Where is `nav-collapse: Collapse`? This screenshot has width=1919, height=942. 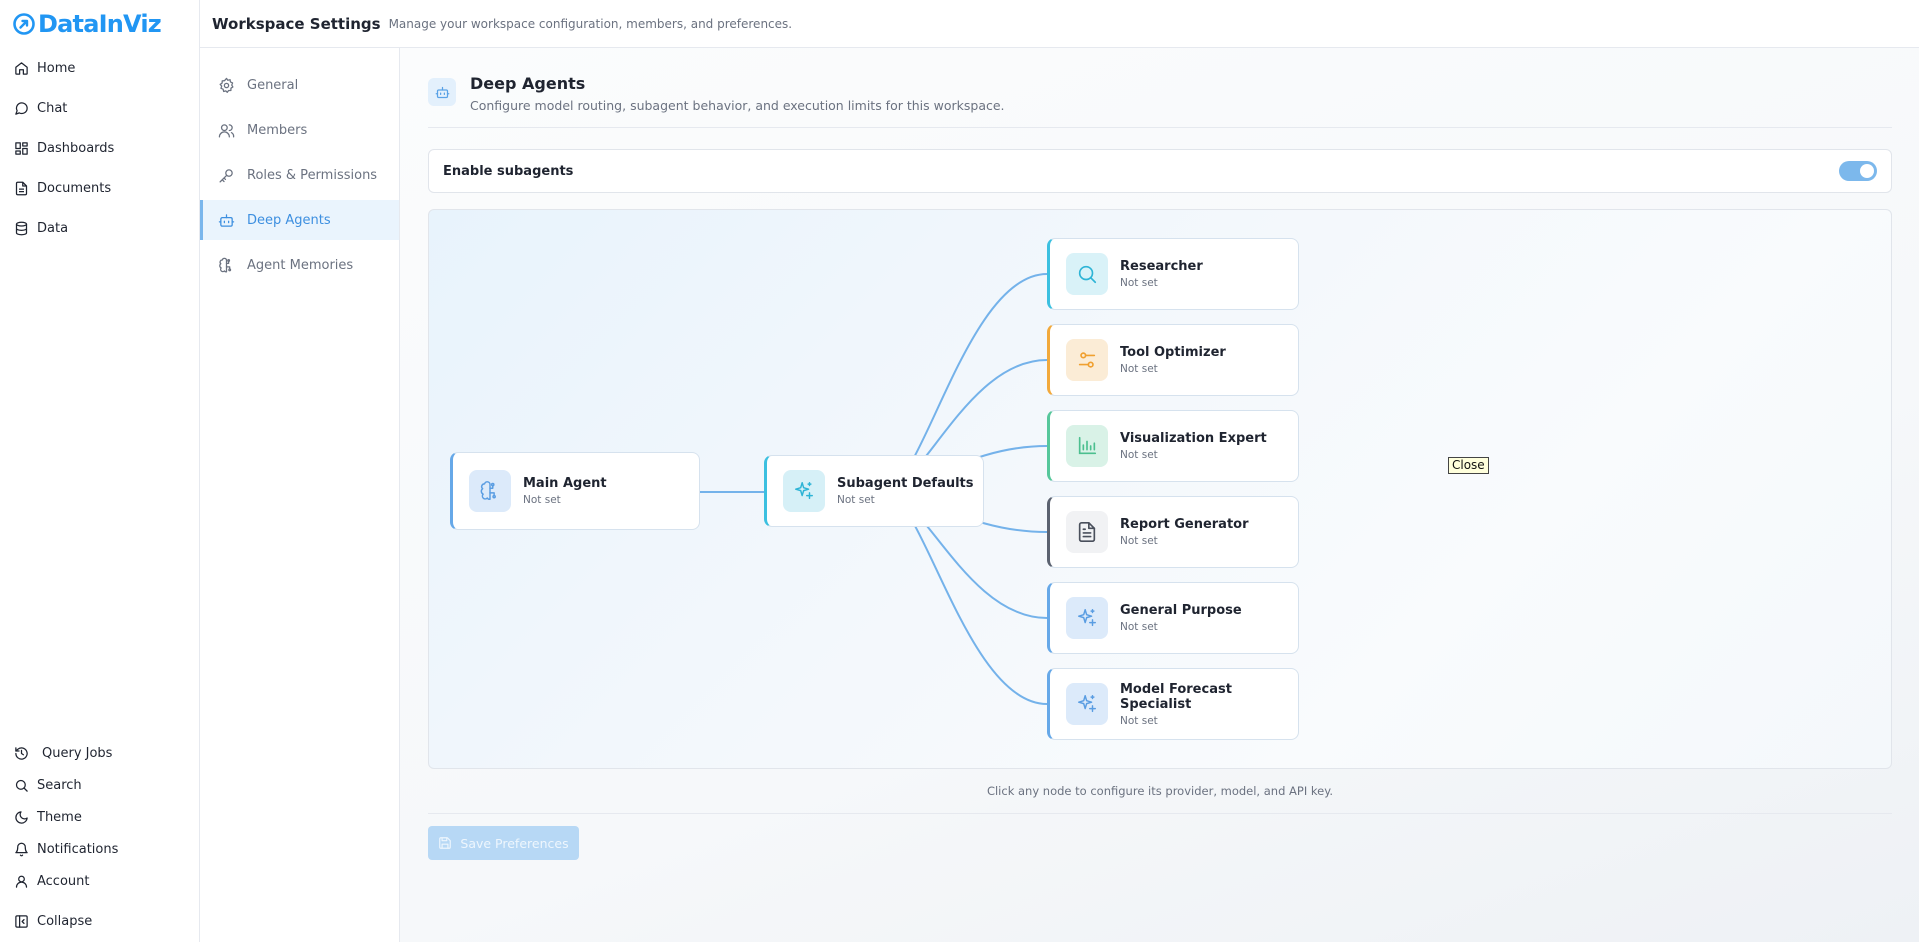
nav-collapse: Collapse is located at coordinates (53, 921).